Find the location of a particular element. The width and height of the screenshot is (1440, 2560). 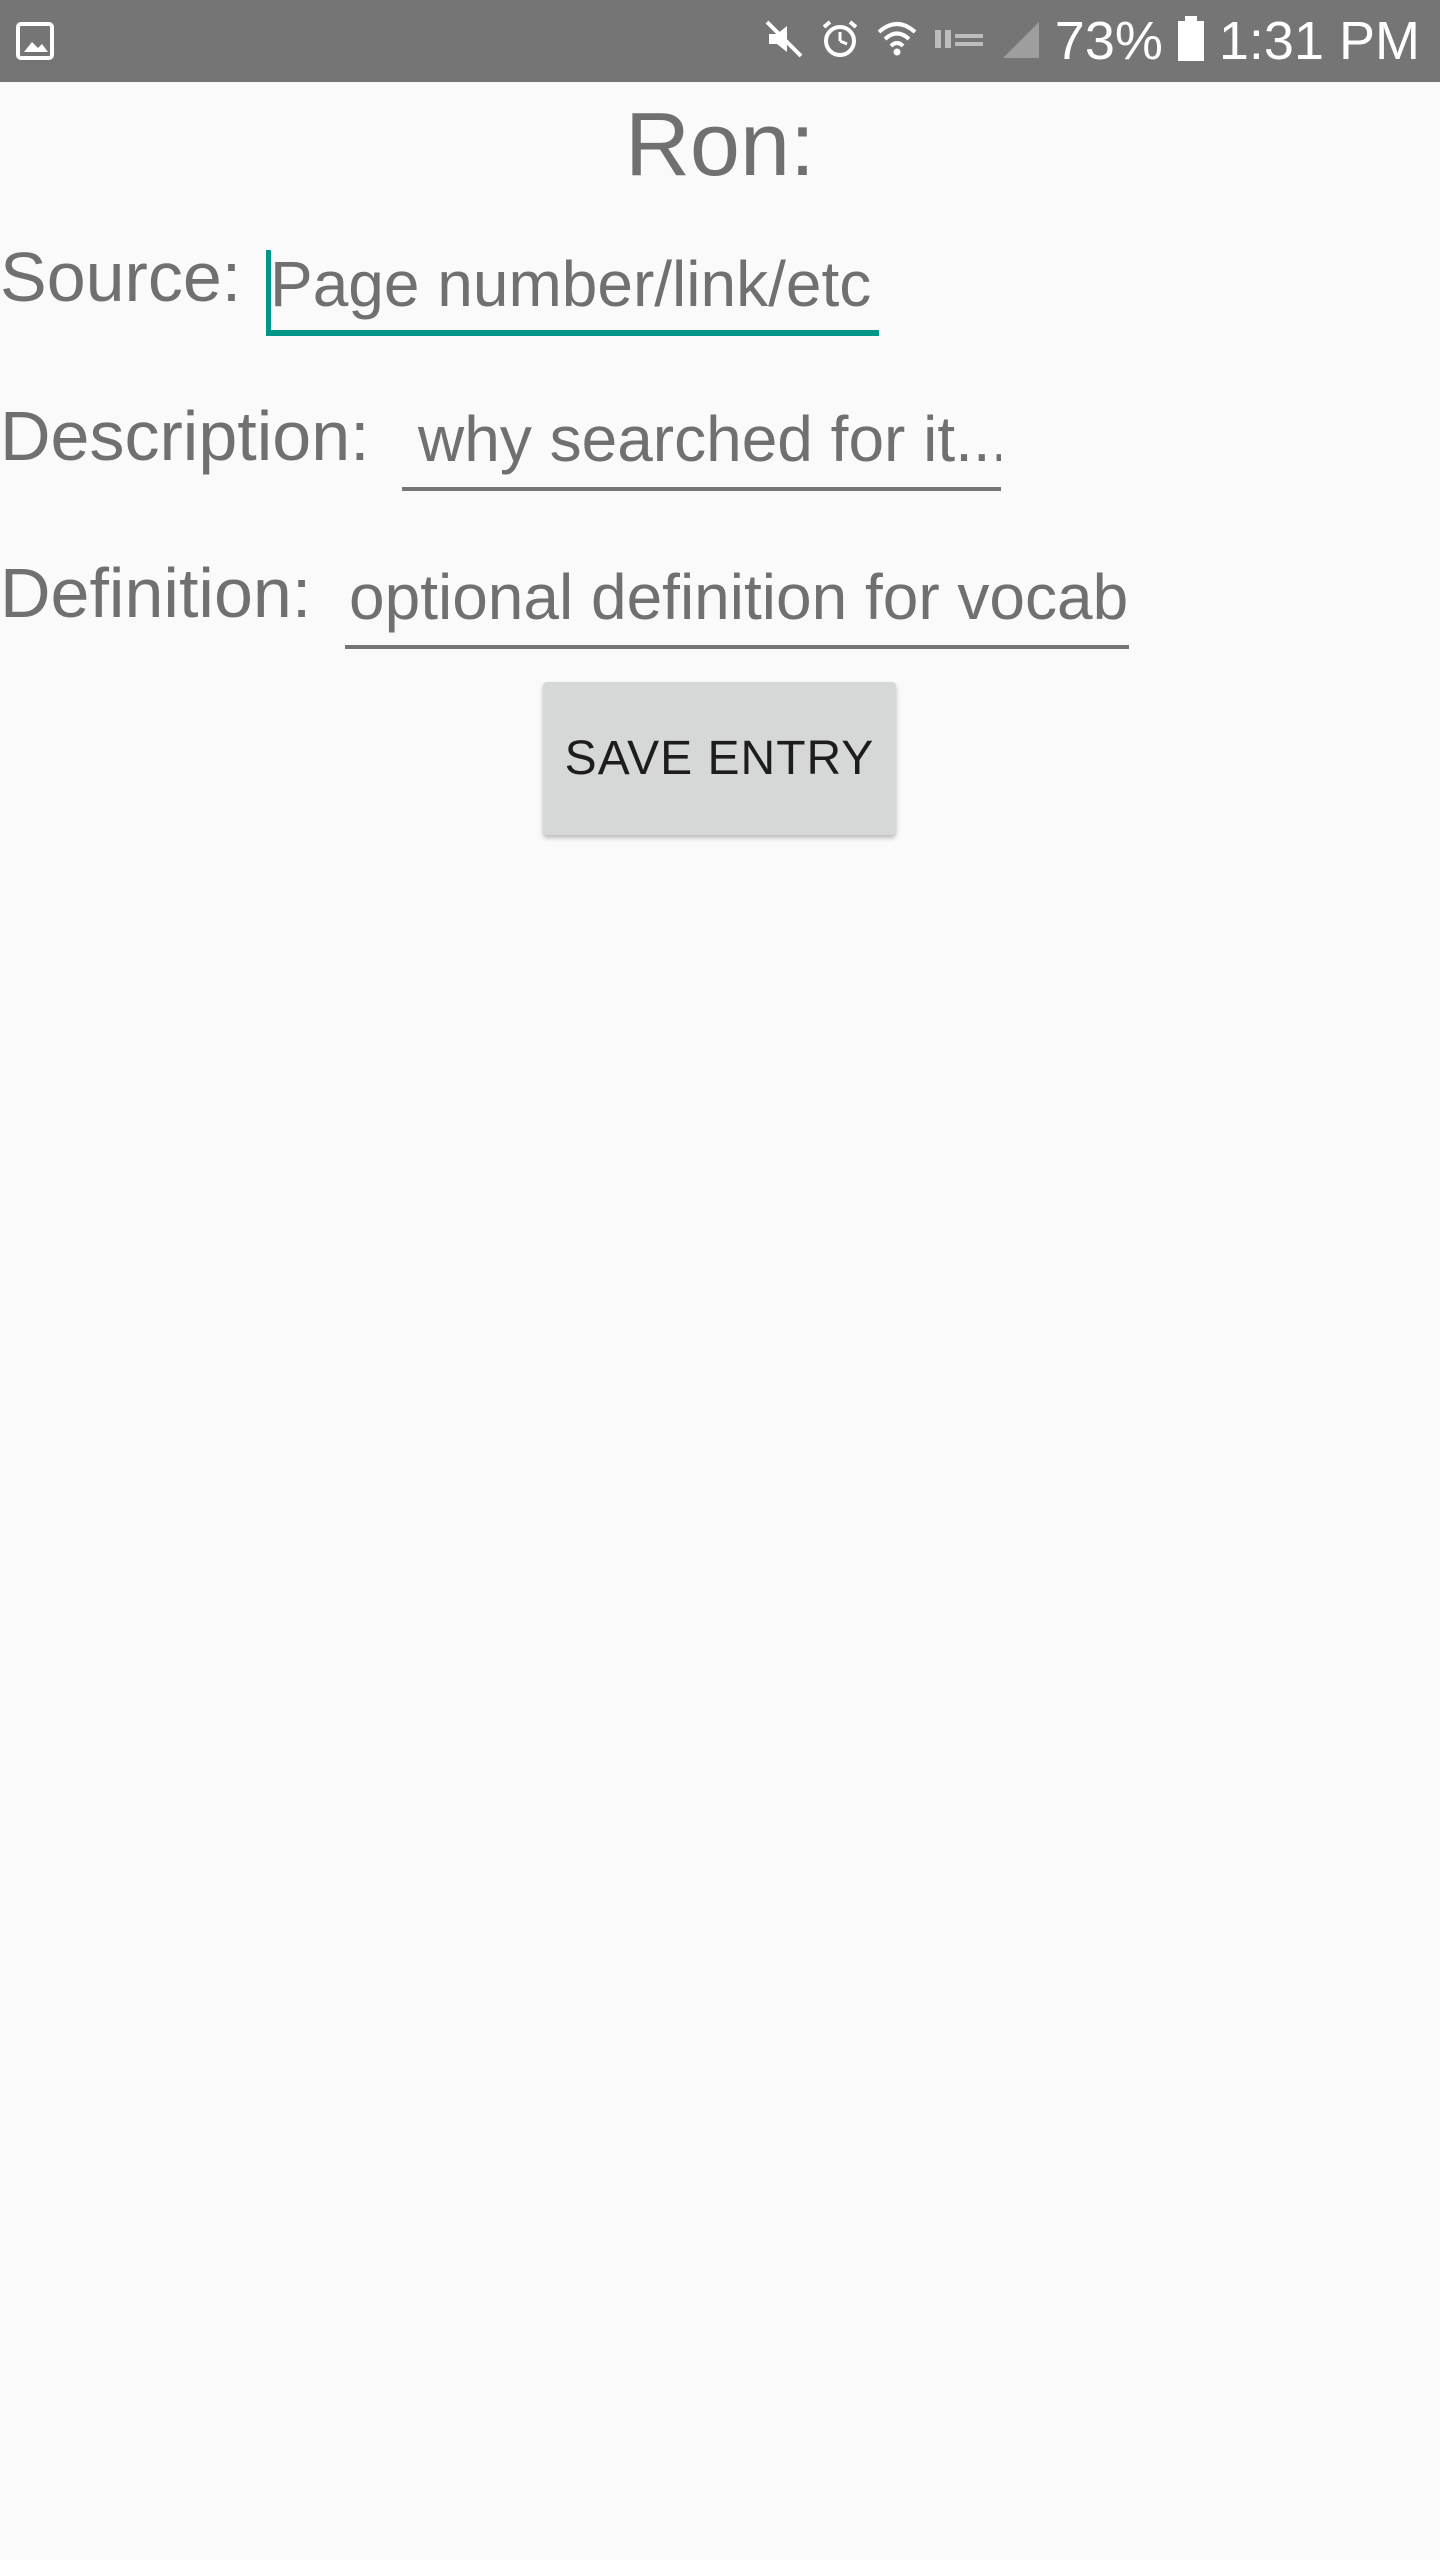

battery-percent: 73% is located at coordinates (1108, 41).